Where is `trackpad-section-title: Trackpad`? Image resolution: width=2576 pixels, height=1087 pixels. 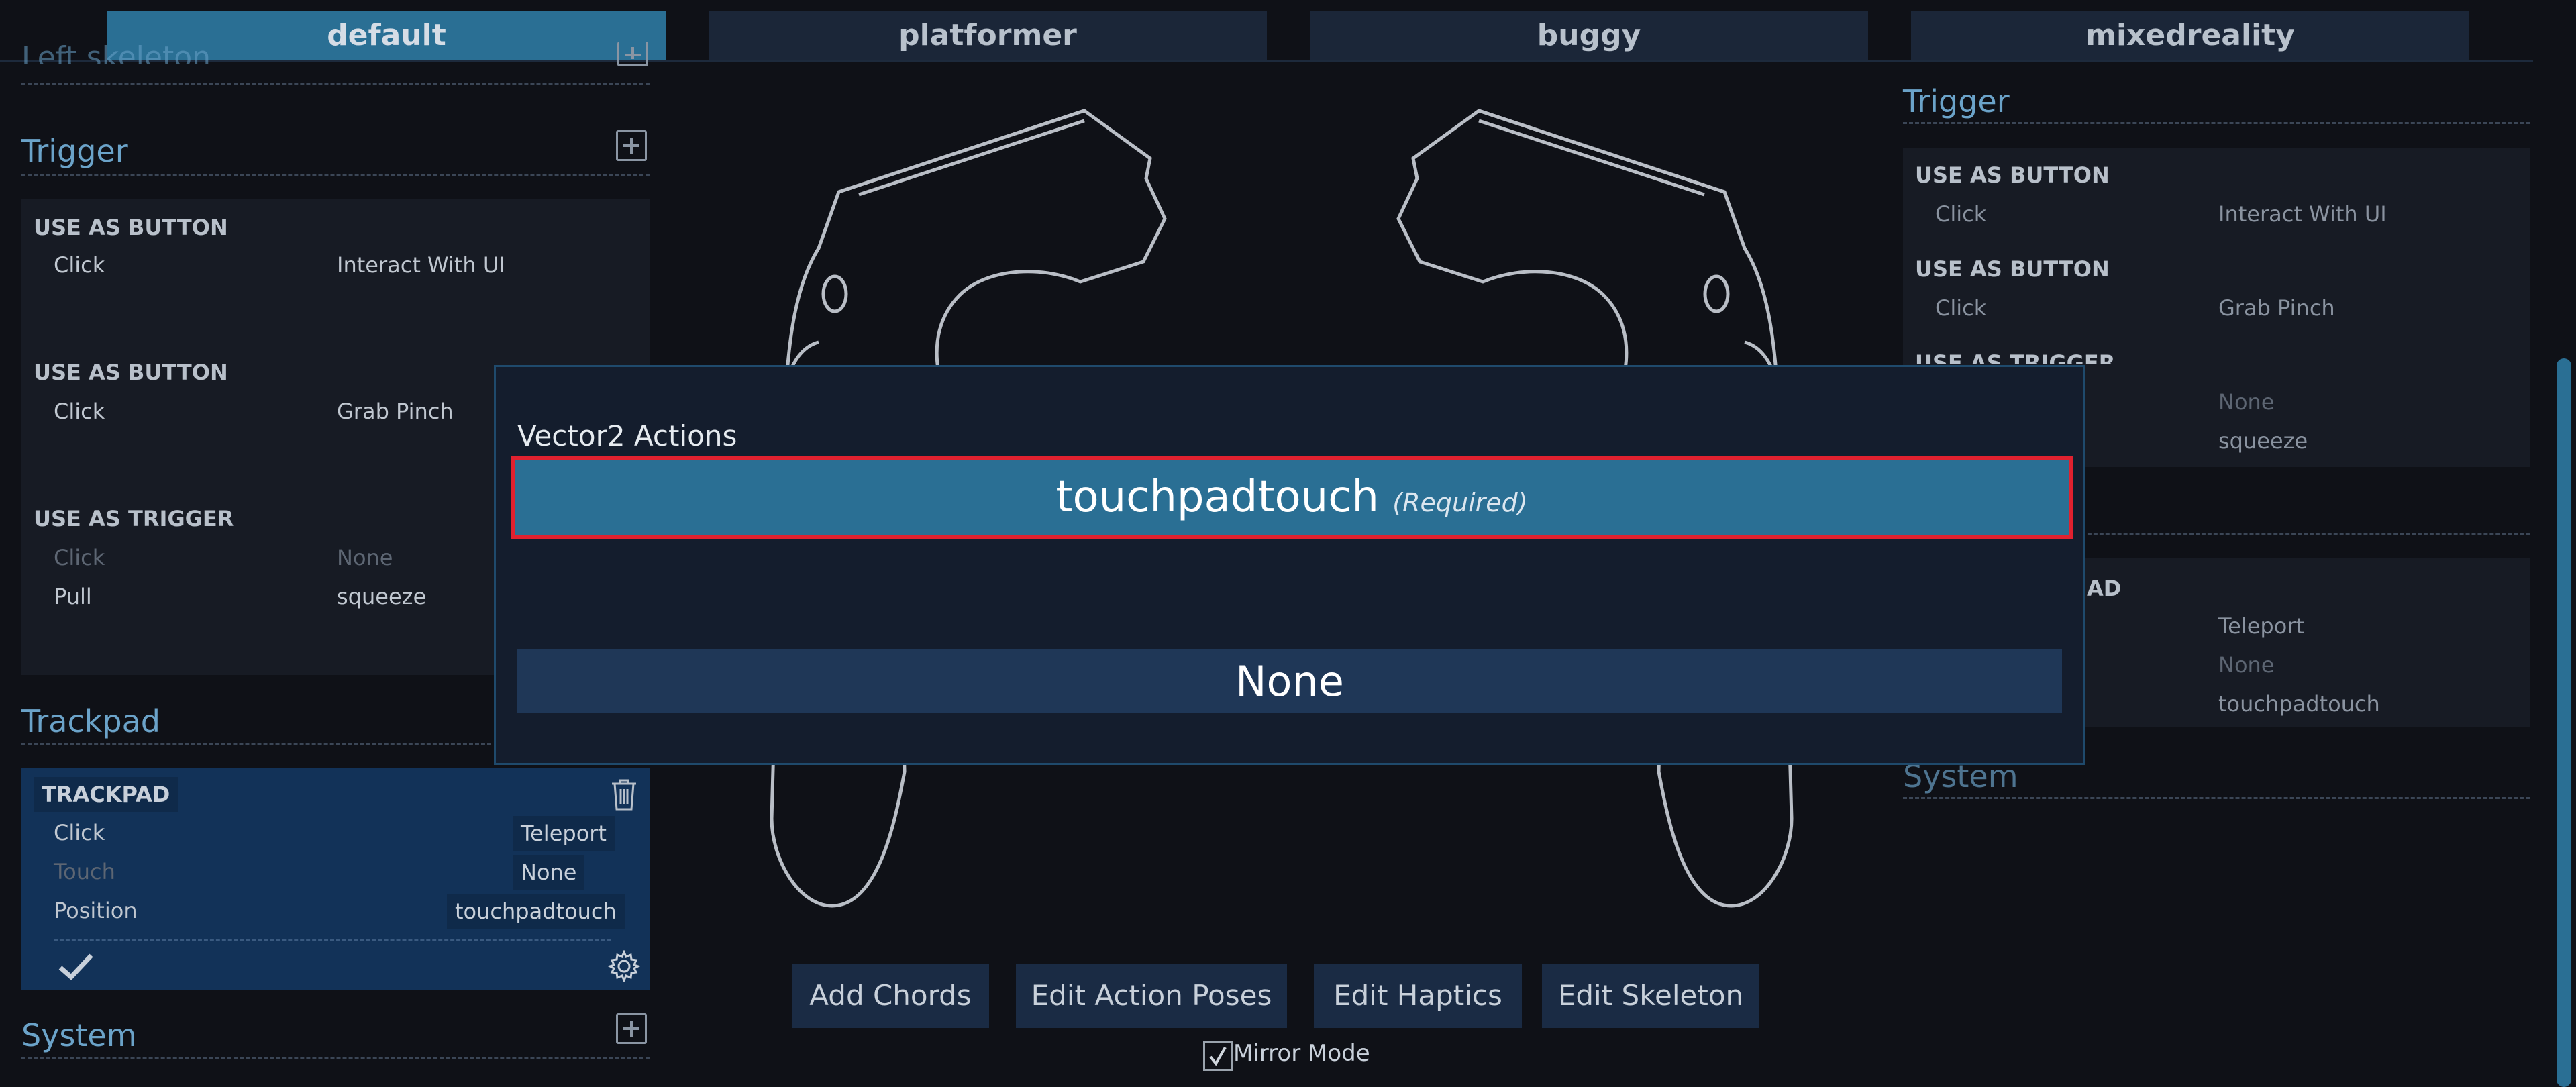
trackpad-section-title: Trackpad is located at coordinates (90, 721).